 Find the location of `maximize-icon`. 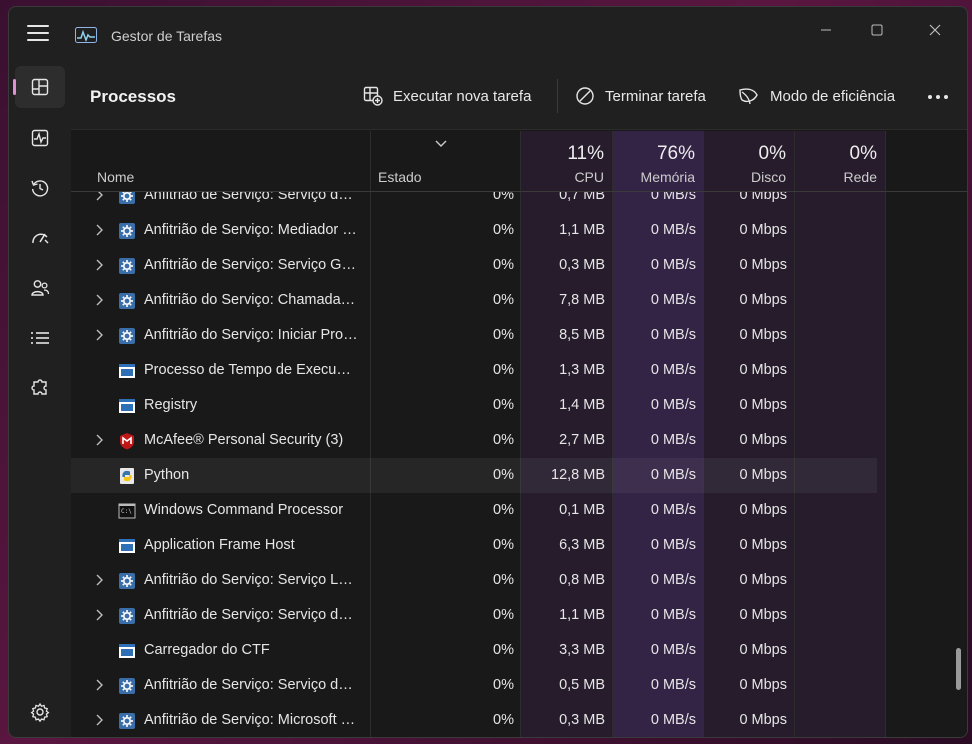

maximize-icon is located at coordinates (877, 30).